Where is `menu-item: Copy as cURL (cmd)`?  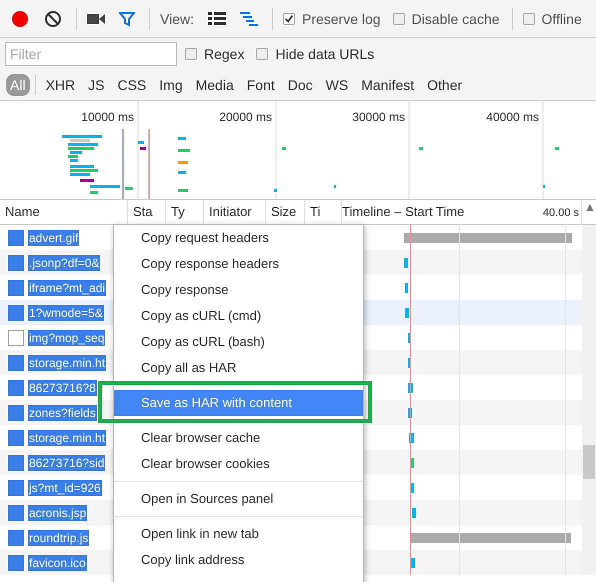
menu-item: Copy as cURL (cmd) is located at coordinates (238, 316).